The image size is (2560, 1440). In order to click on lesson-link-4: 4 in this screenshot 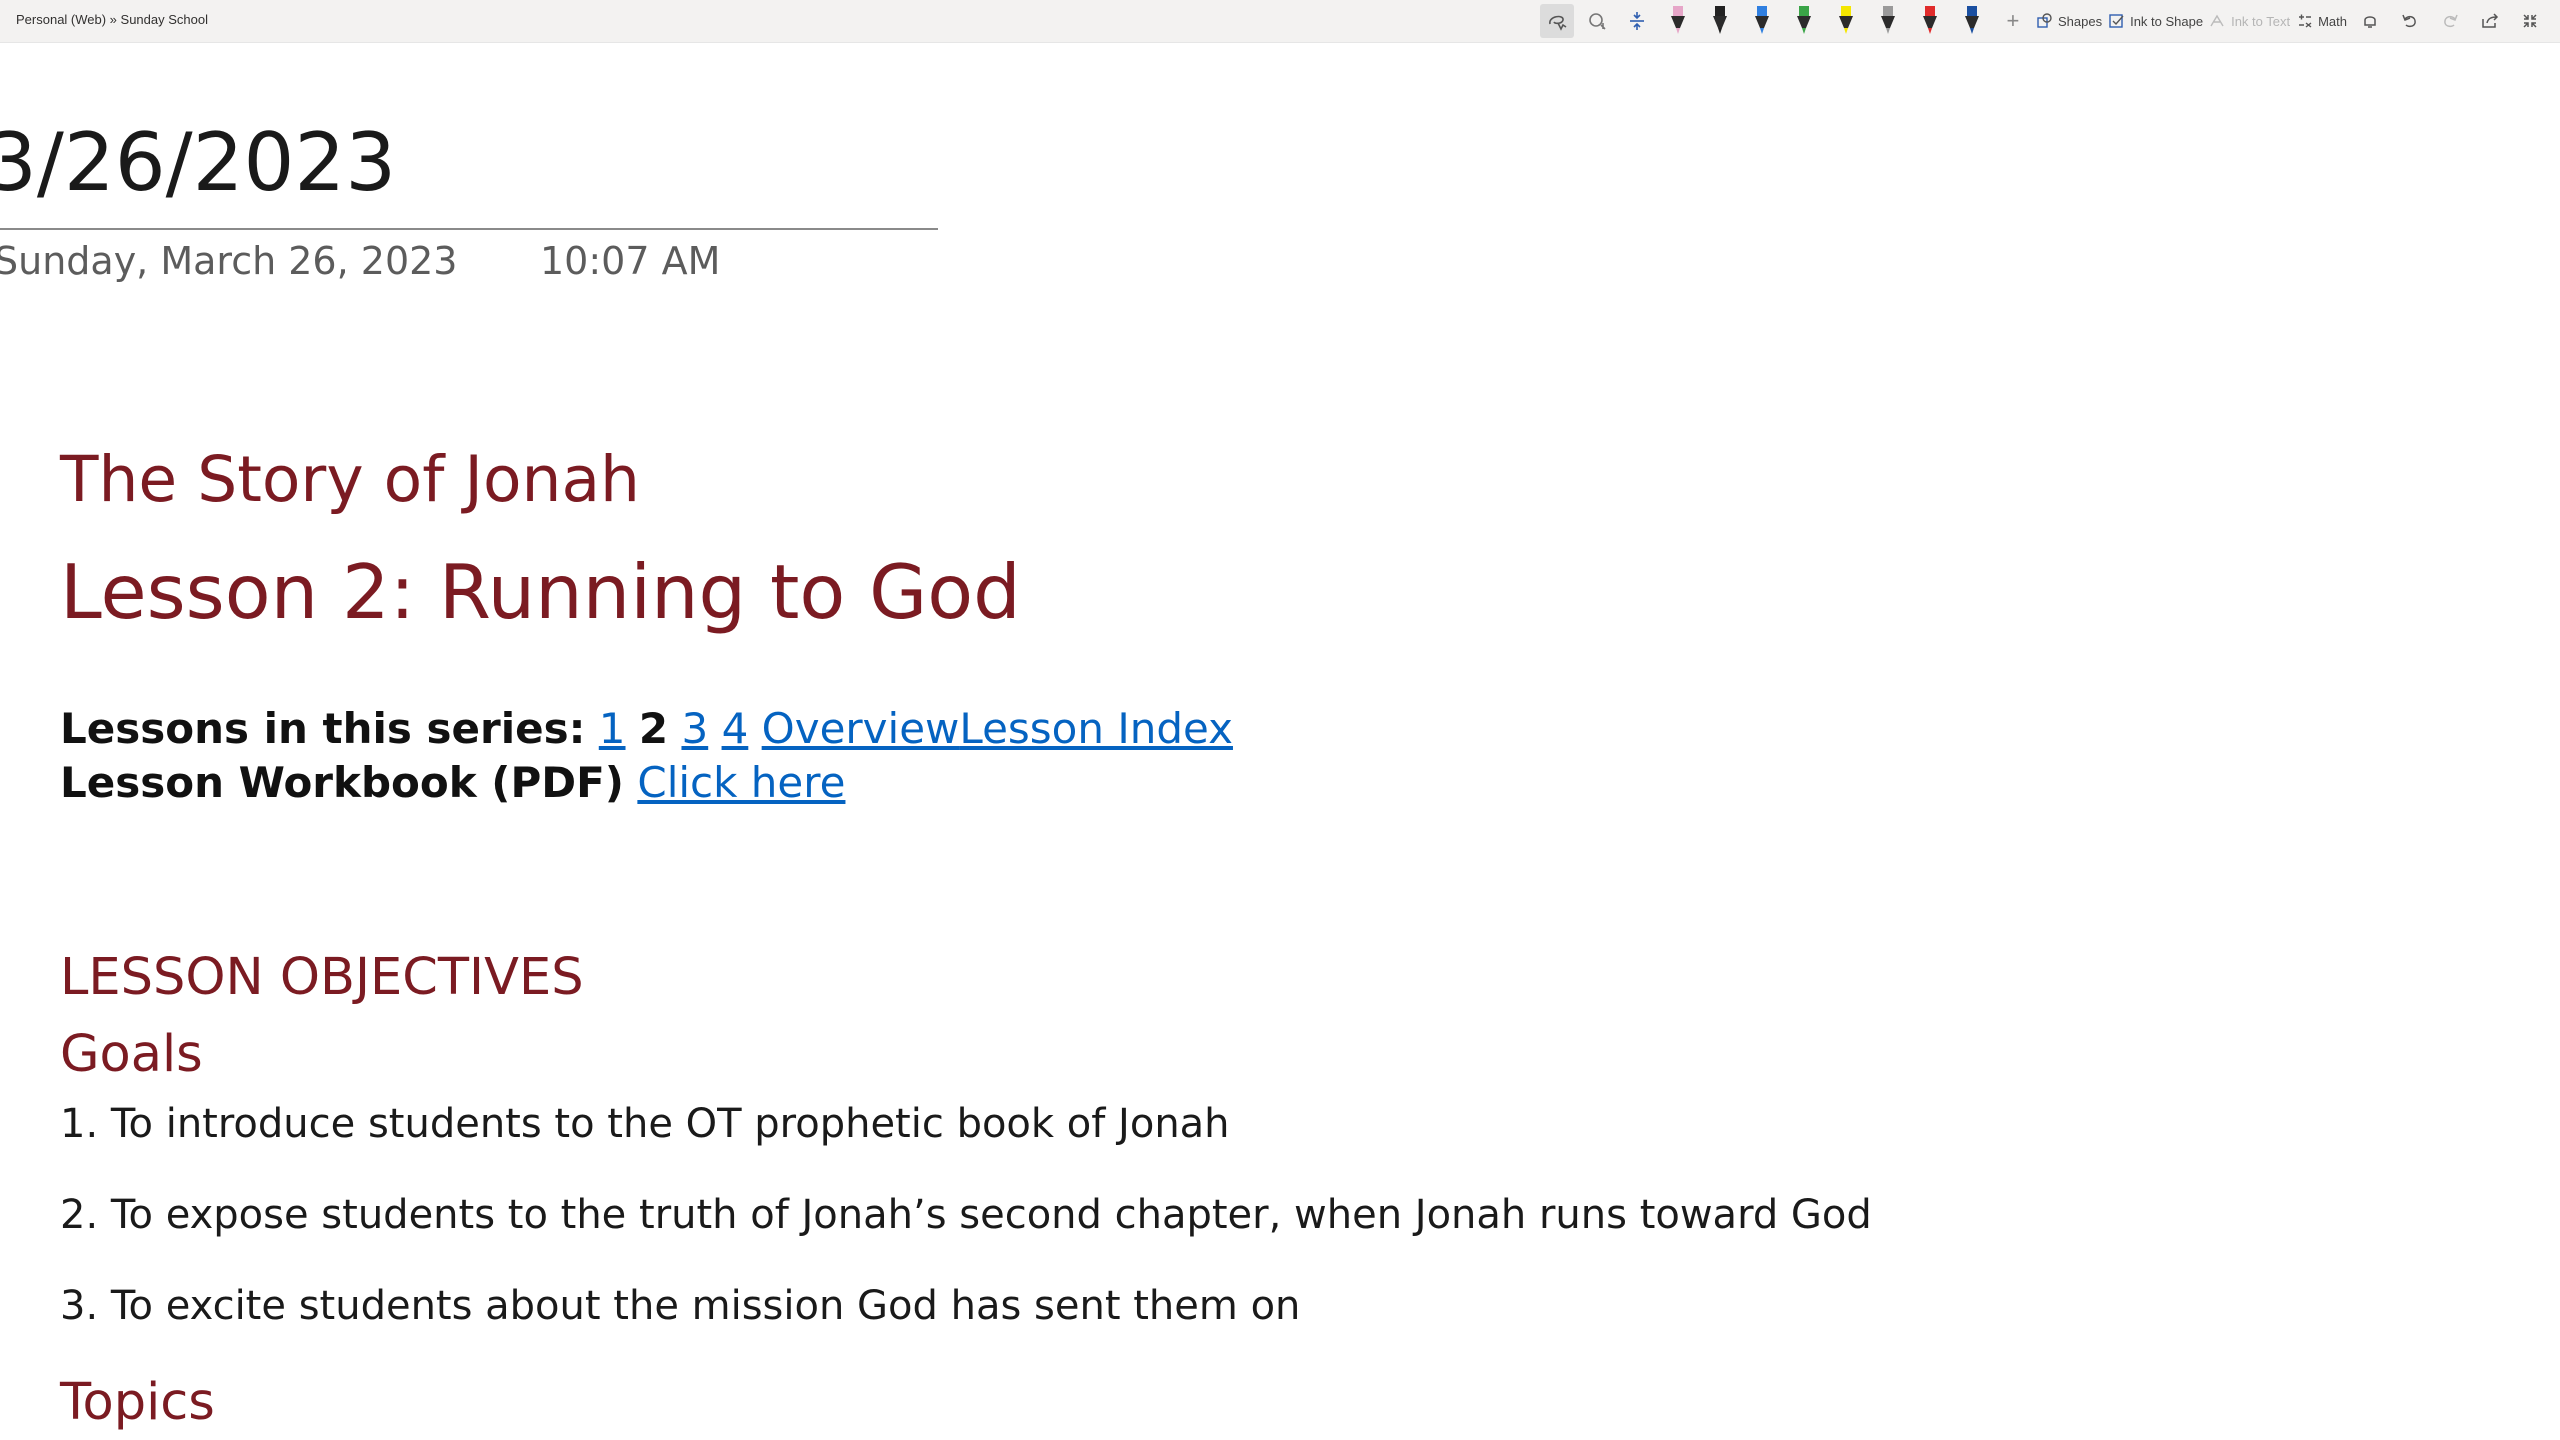, I will do `click(735, 728)`.